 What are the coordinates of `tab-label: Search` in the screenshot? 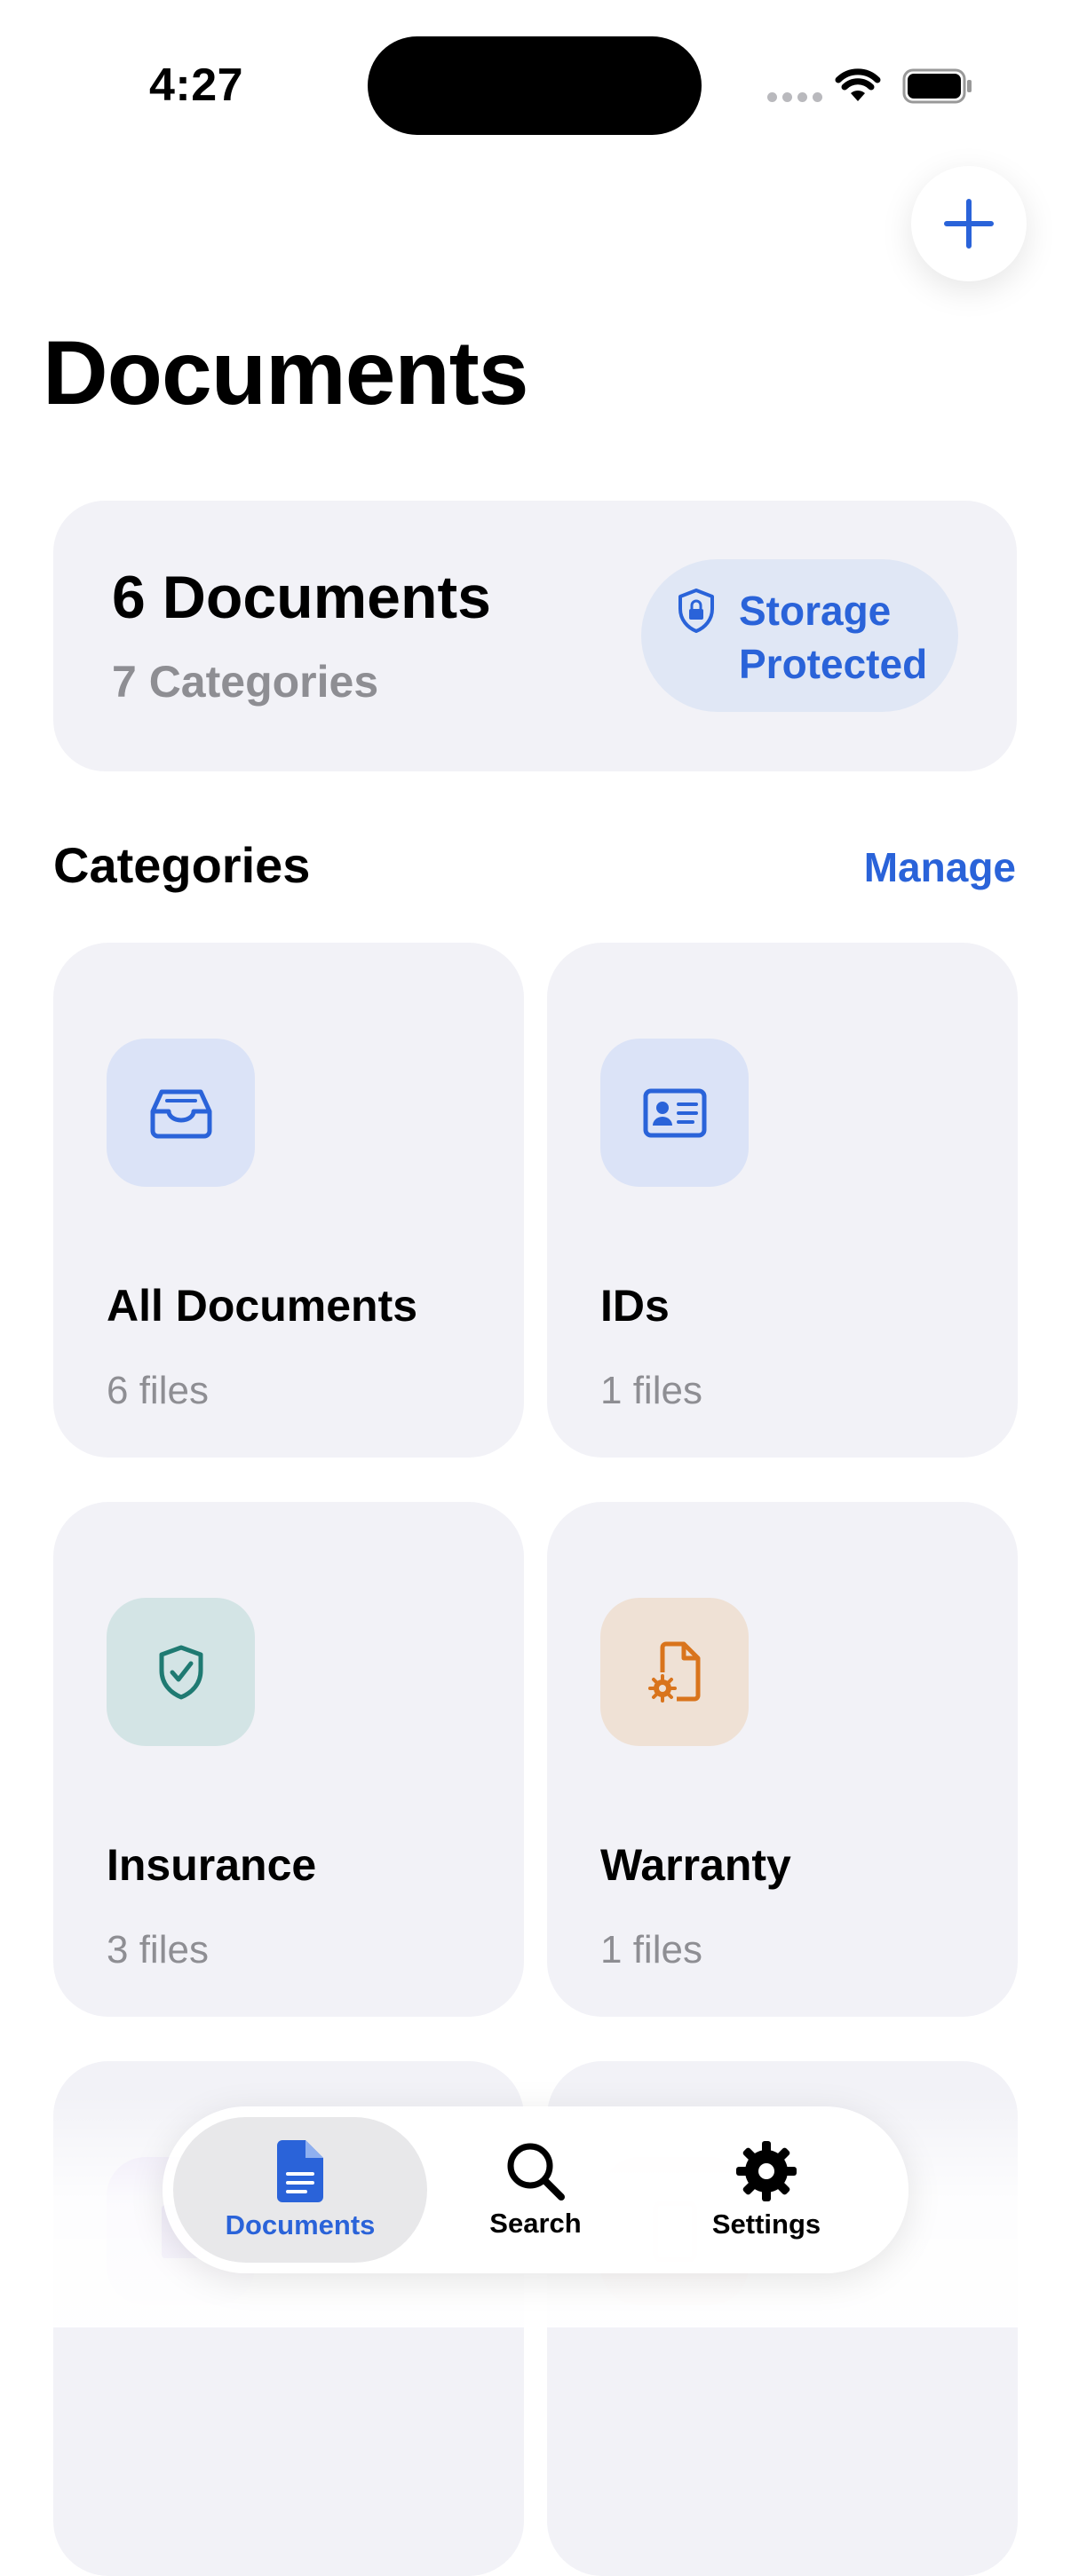 It's located at (535, 2223).